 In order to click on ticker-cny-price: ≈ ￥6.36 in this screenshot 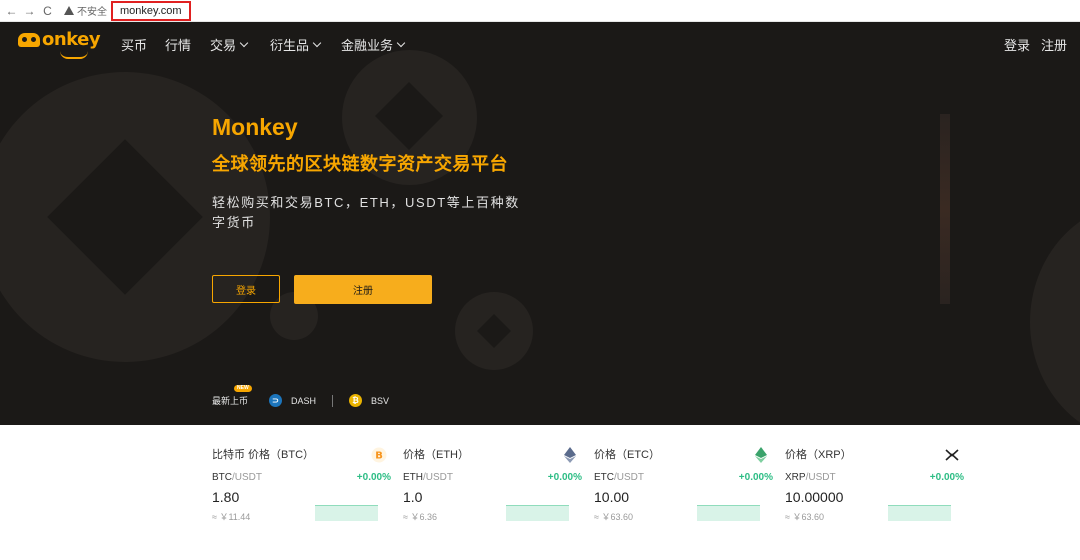, I will do `click(420, 517)`.